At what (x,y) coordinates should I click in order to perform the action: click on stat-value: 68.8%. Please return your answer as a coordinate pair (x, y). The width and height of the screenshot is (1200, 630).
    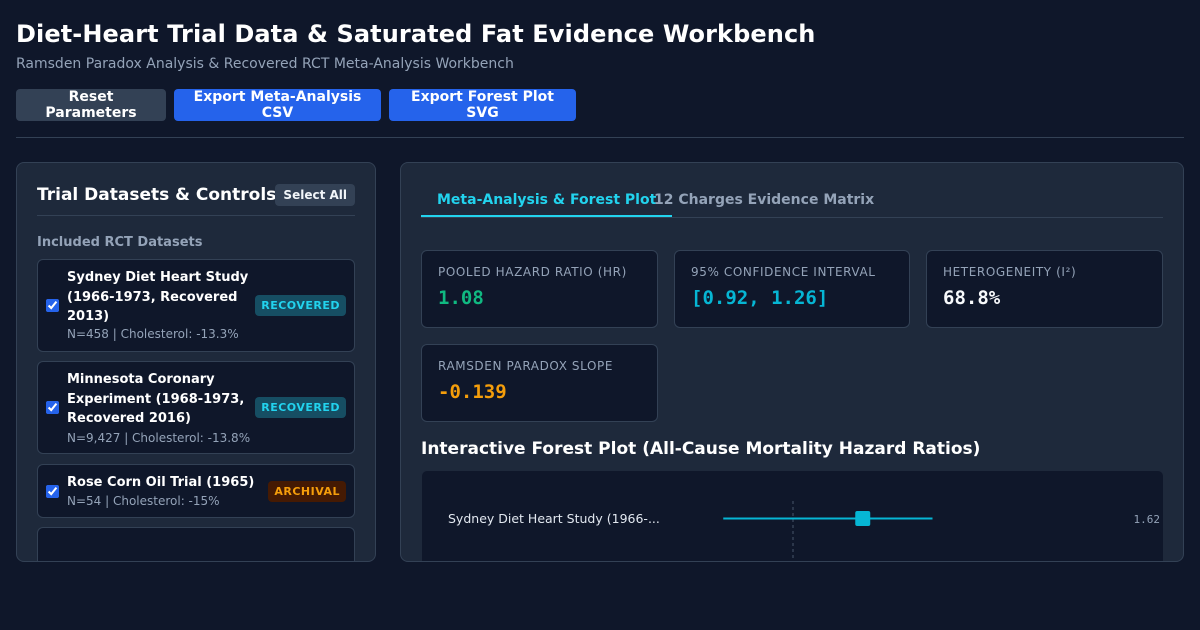
    Looking at the image, I should click on (972, 298).